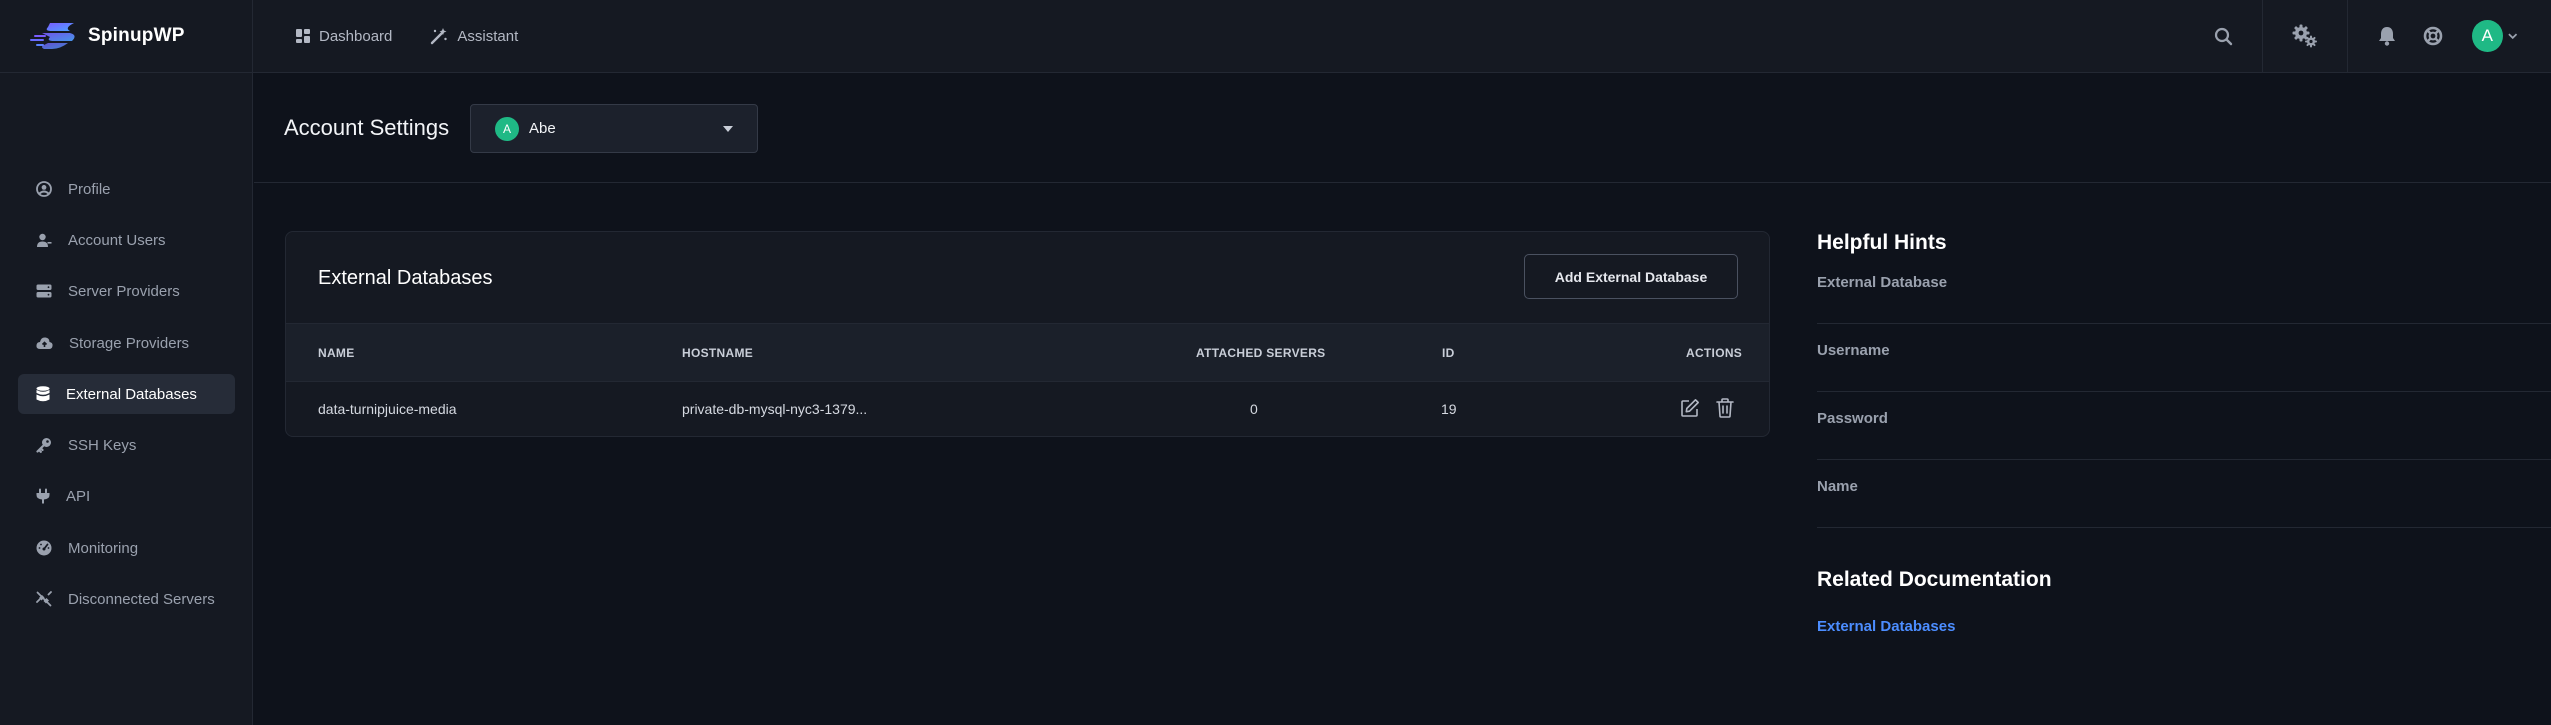 Image resolution: width=2551 pixels, height=725 pixels. I want to click on user-icon, so click(44, 240).